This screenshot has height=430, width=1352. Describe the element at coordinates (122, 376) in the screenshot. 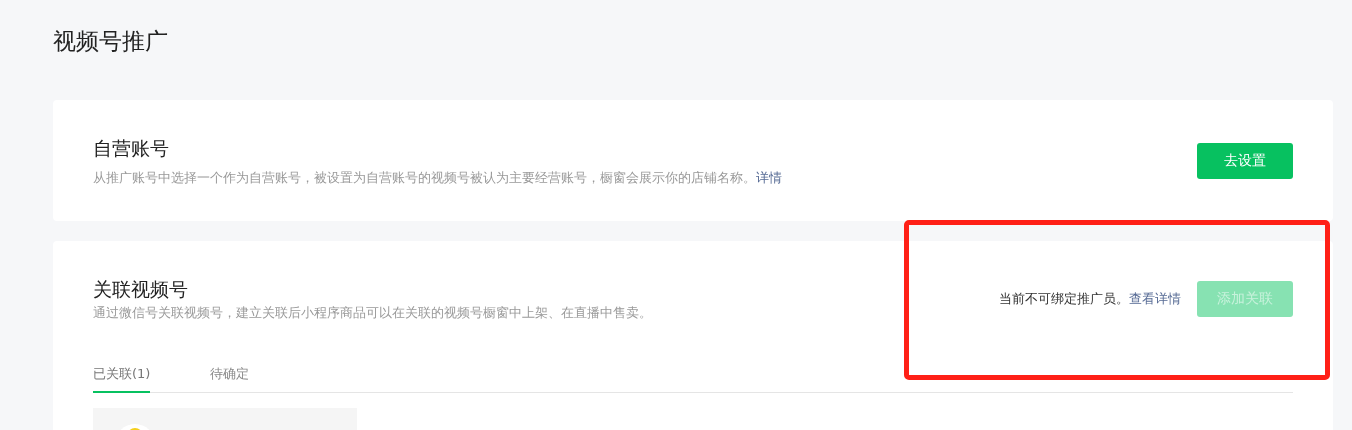

I see `tab: 已关联(1)` at that location.